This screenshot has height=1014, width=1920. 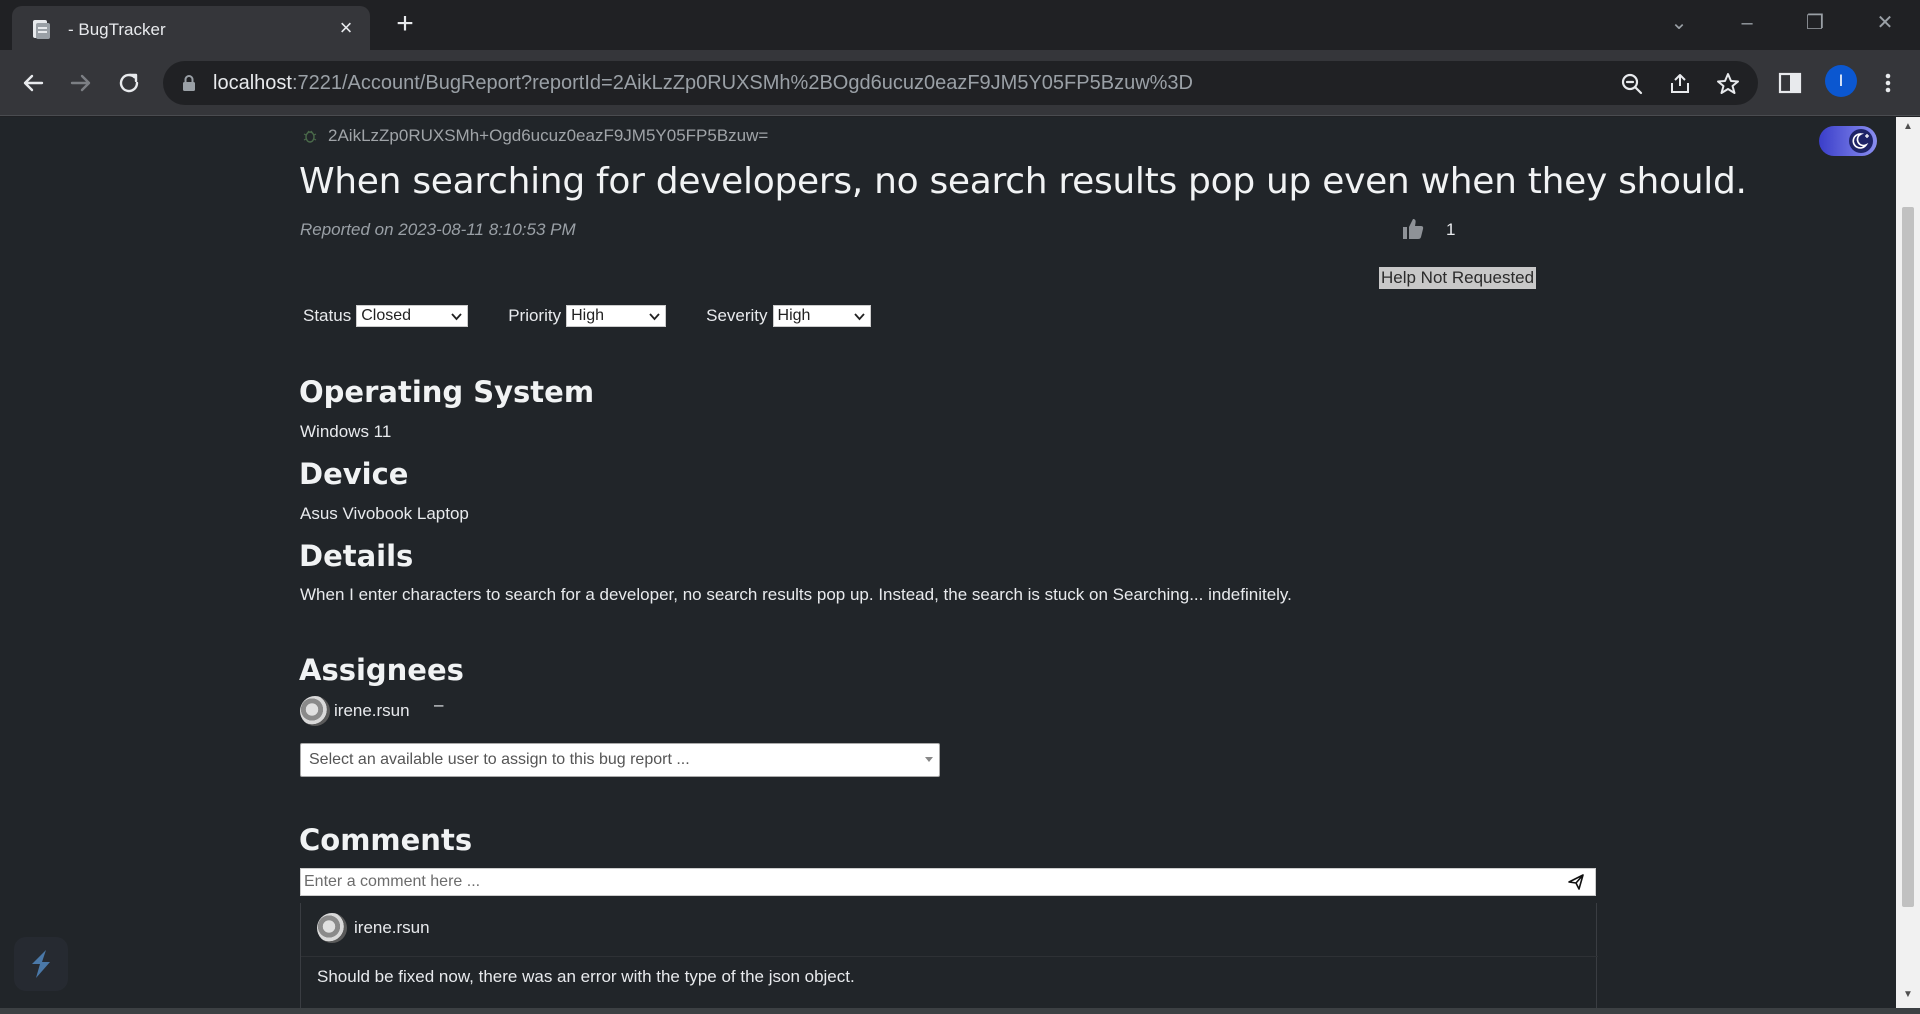 What do you see at coordinates (354, 474) in the screenshot?
I see `device-heading: Device` at bounding box center [354, 474].